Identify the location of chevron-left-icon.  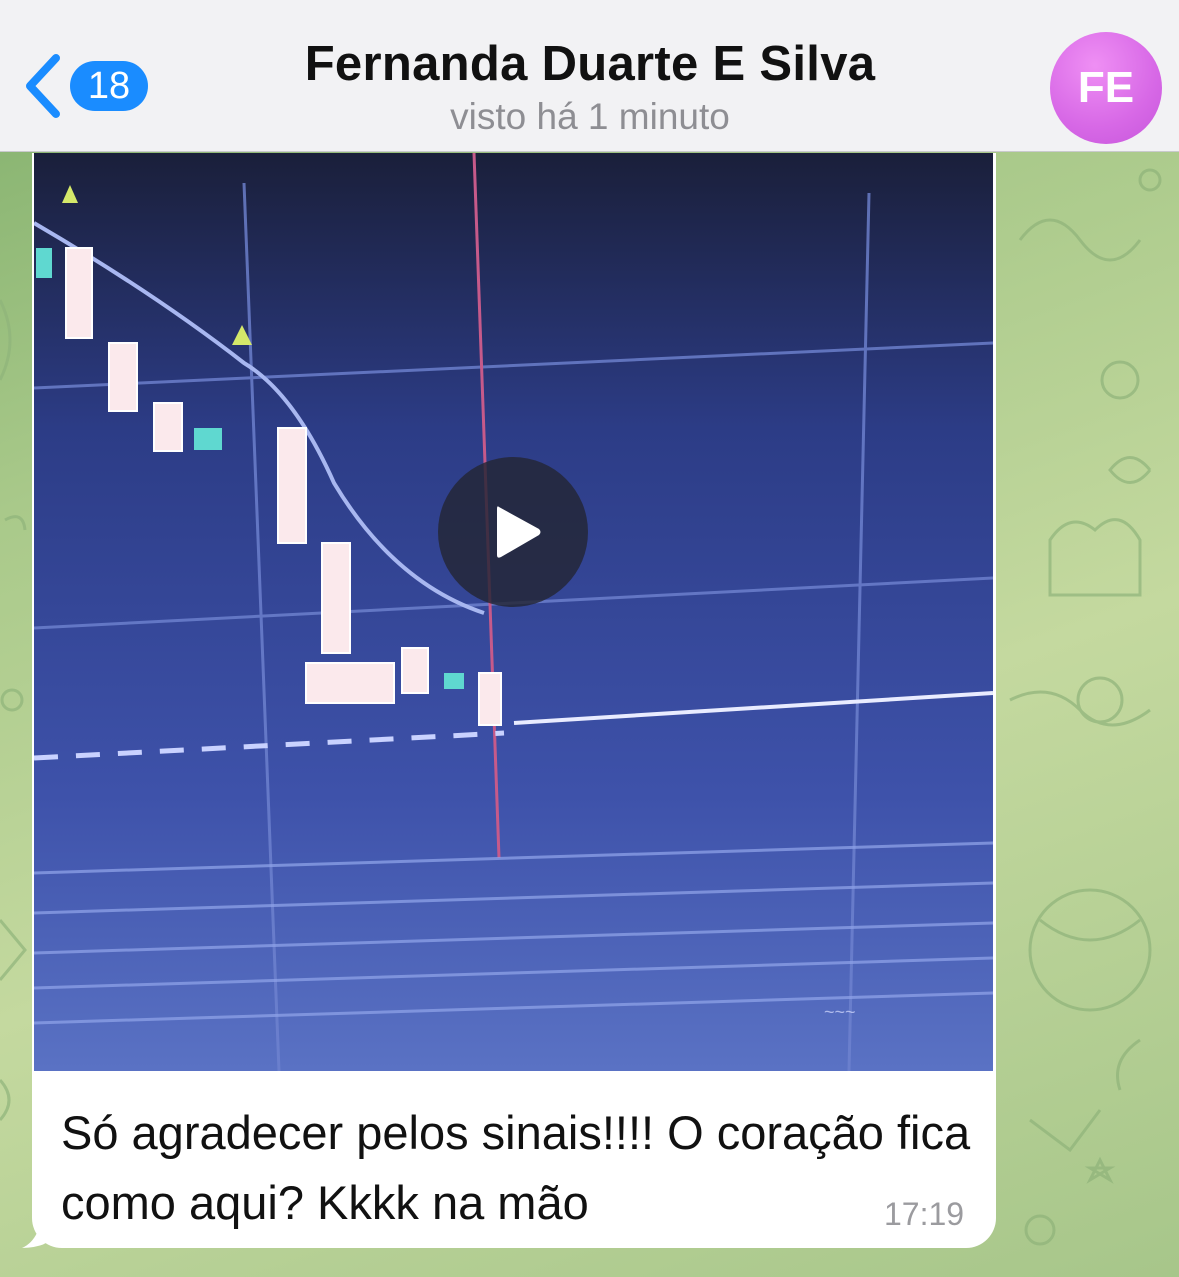
(43, 86).